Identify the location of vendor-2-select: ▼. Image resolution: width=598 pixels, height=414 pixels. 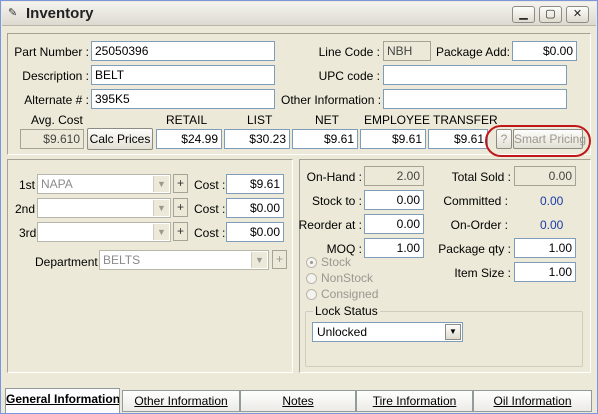
(104, 208).